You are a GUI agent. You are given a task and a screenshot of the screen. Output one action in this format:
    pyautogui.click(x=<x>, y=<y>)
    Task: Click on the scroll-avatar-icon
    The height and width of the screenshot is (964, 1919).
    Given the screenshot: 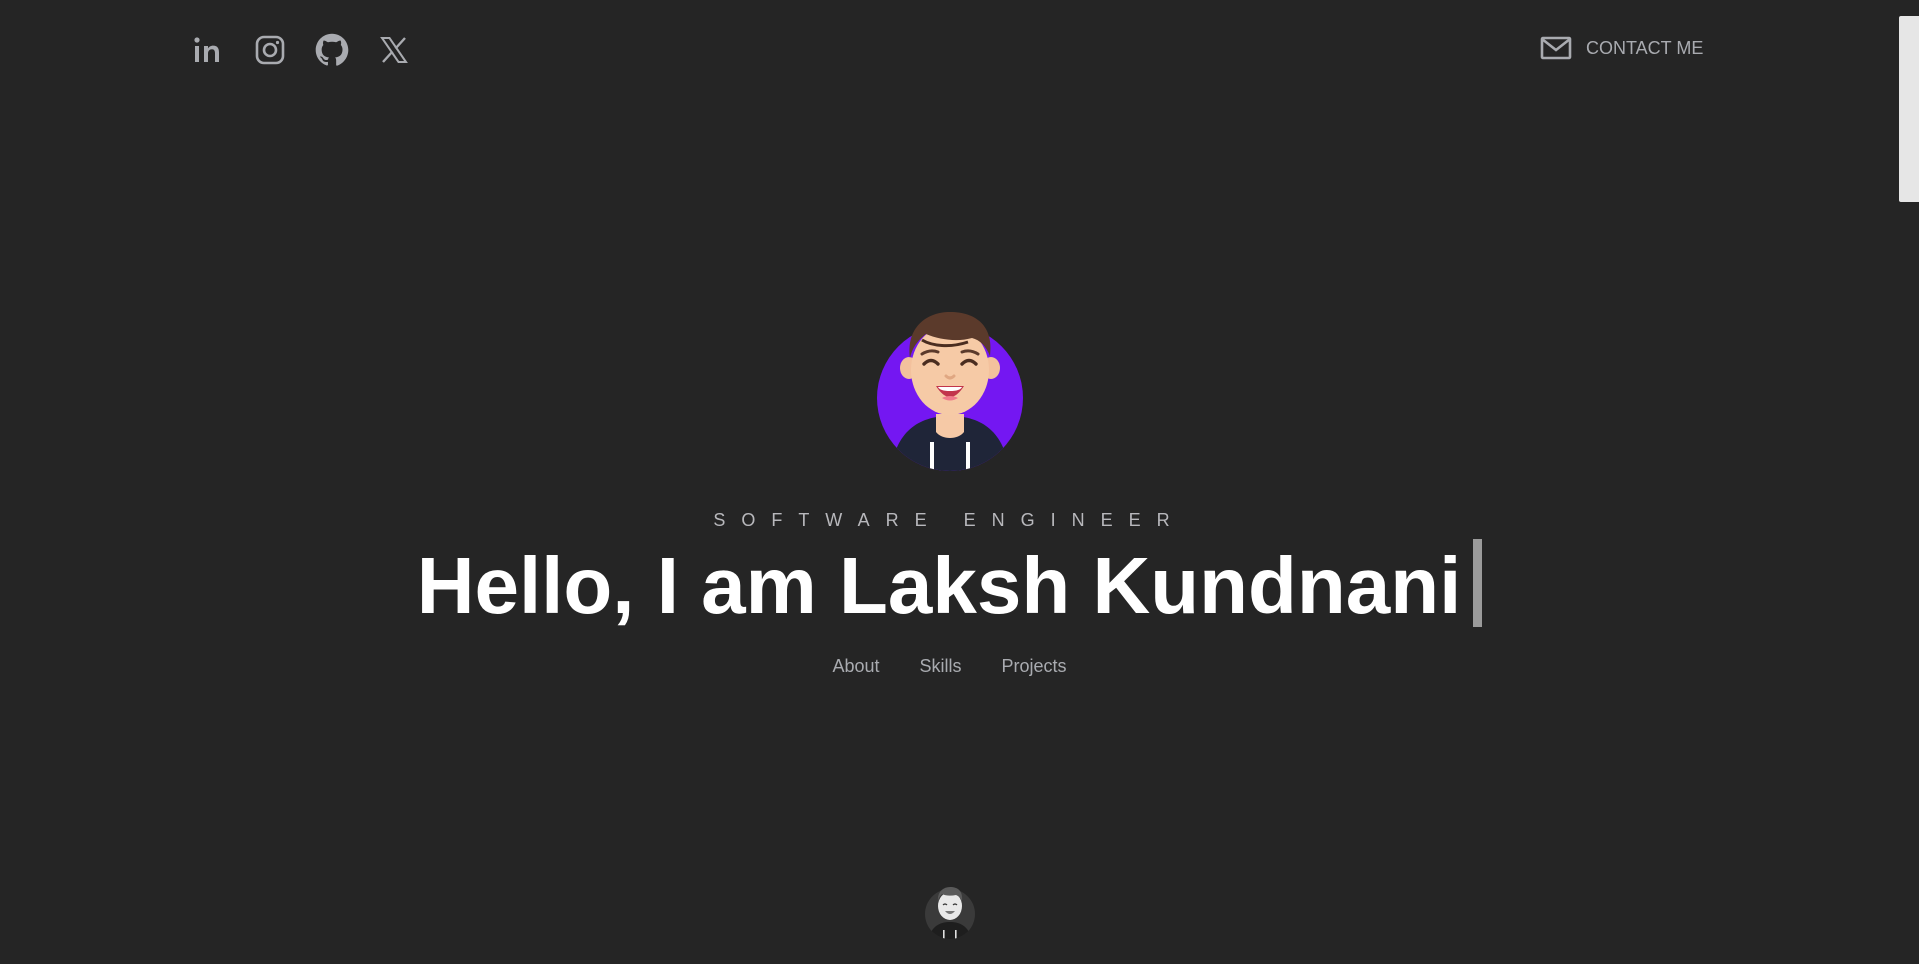 What is the action you would take?
    pyautogui.click(x=950, y=912)
    